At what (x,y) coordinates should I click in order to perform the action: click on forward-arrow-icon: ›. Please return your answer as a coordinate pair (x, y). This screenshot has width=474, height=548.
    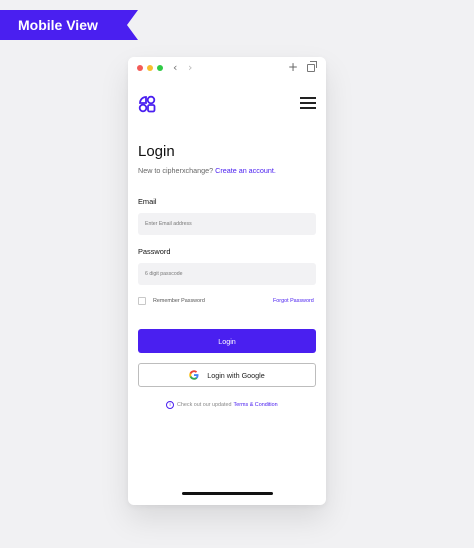
    Looking at the image, I should click on (190, 68).